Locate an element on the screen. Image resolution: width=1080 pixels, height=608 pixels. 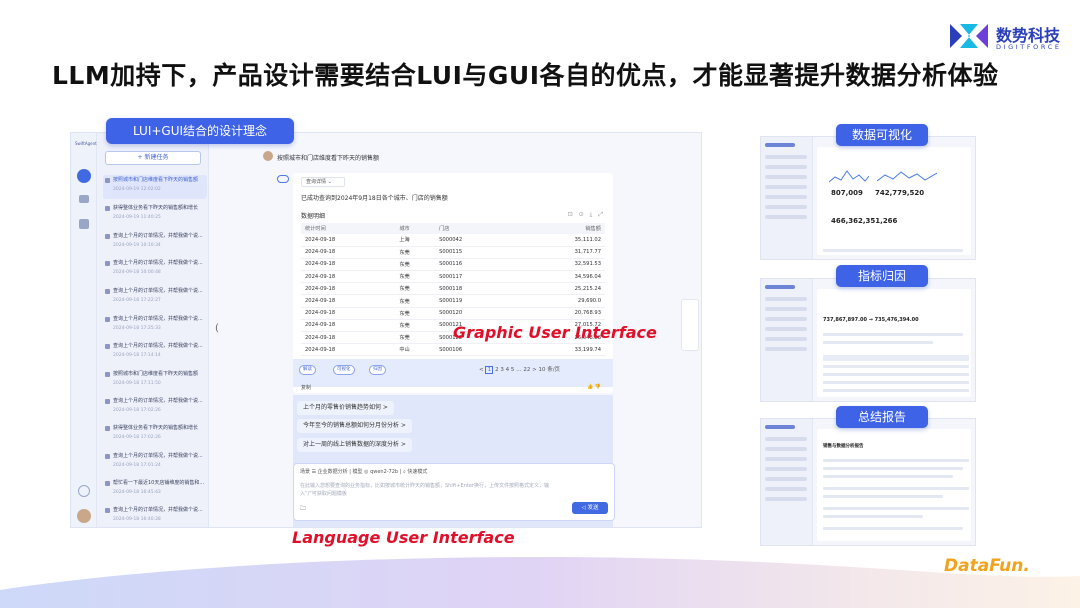
page-list: 2 3 4 5 … 22 > is located at coordinates (516, 370).